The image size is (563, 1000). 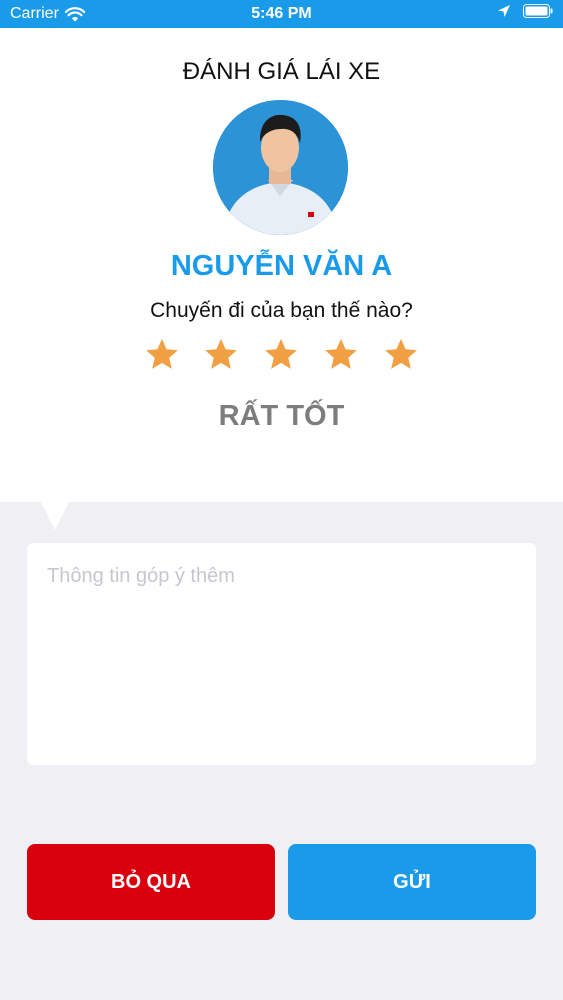 I want to click on rating-question: Chuyến đi của bạn thế nào?, so click(x=281, y=310).